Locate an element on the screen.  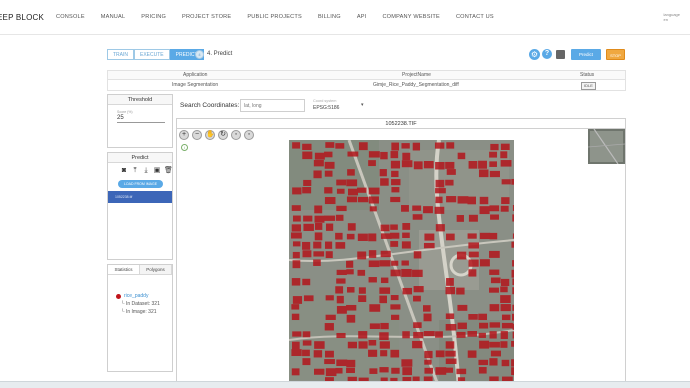
class-node: rice_paddy is located at coordinates (138, 296).